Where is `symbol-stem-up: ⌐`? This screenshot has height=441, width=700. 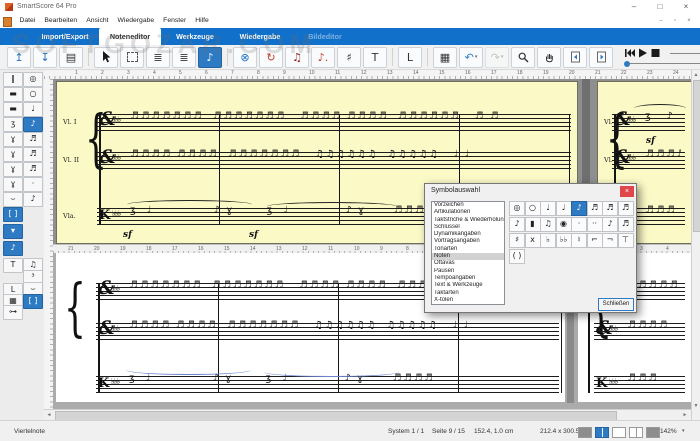
symbol-stem-up: ⌐ is located at coordinates (594, 240).